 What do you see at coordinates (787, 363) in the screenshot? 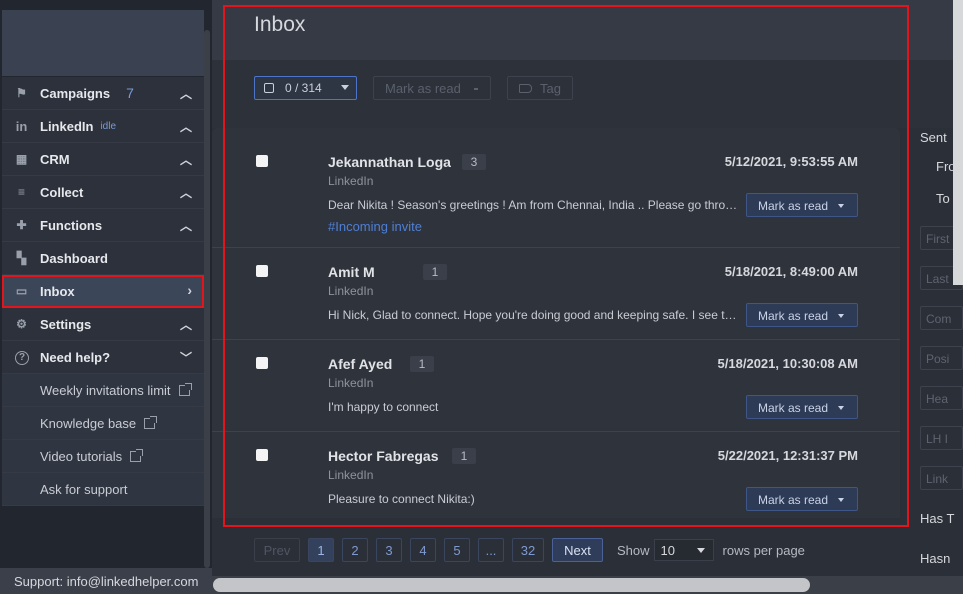
I see `message-date: 5/18/2021, 10:30:08 AM` at bounding box center [787, 363].